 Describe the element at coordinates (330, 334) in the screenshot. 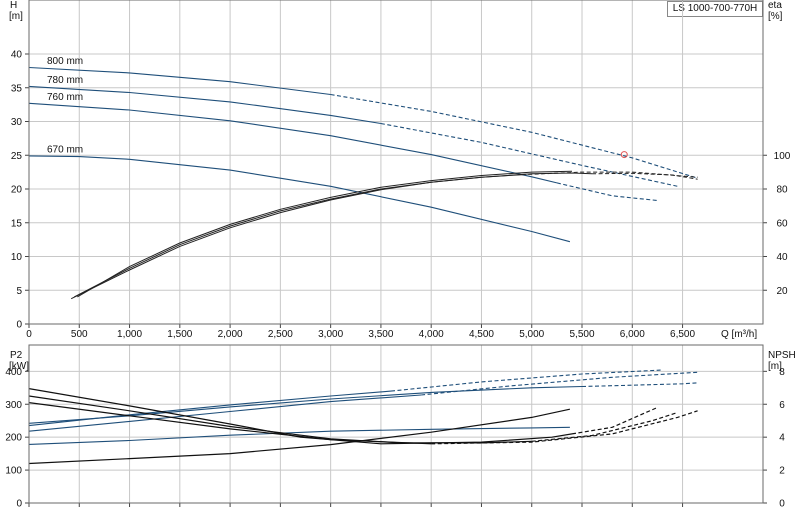

I see `x-tick-label: 3,000` at that location.